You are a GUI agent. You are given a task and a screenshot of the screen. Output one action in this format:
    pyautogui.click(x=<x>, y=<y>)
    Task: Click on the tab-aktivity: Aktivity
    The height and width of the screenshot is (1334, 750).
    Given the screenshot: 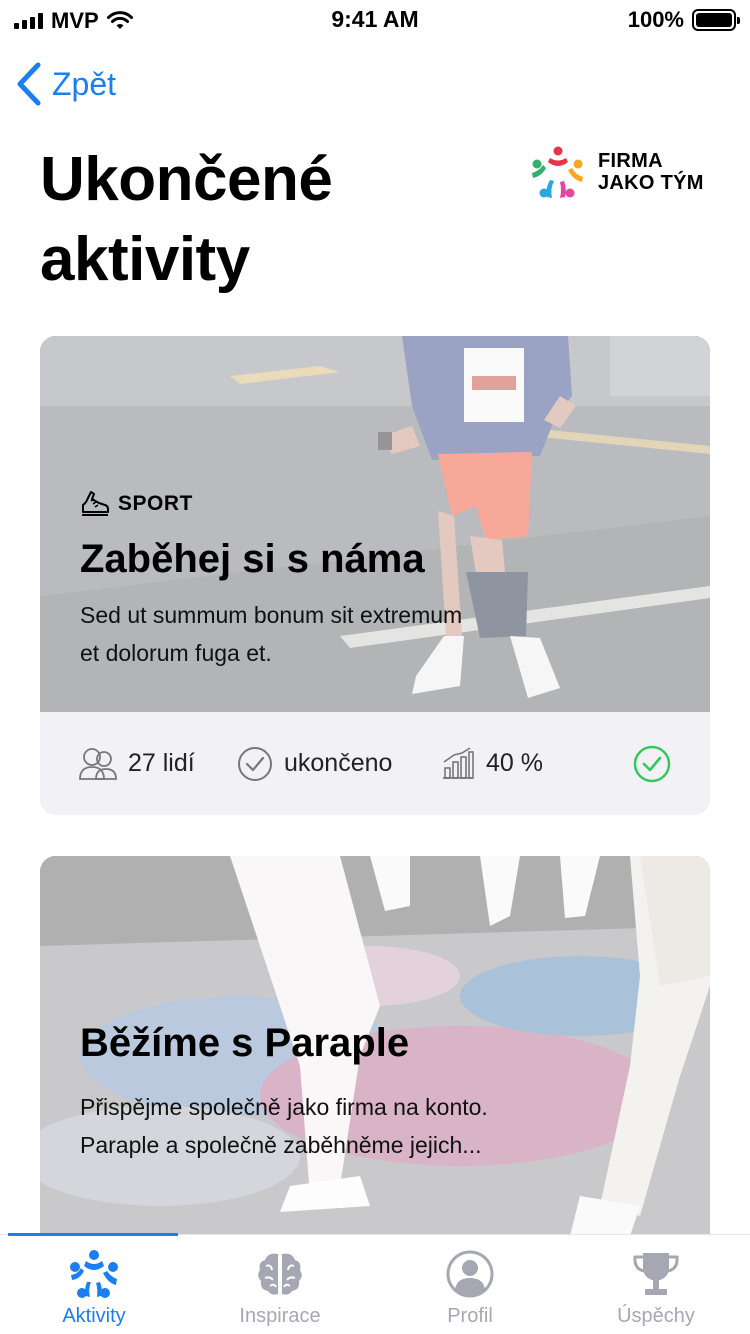 What is the action you would take?
    pyautogui.click(x=94, y=1284)
    